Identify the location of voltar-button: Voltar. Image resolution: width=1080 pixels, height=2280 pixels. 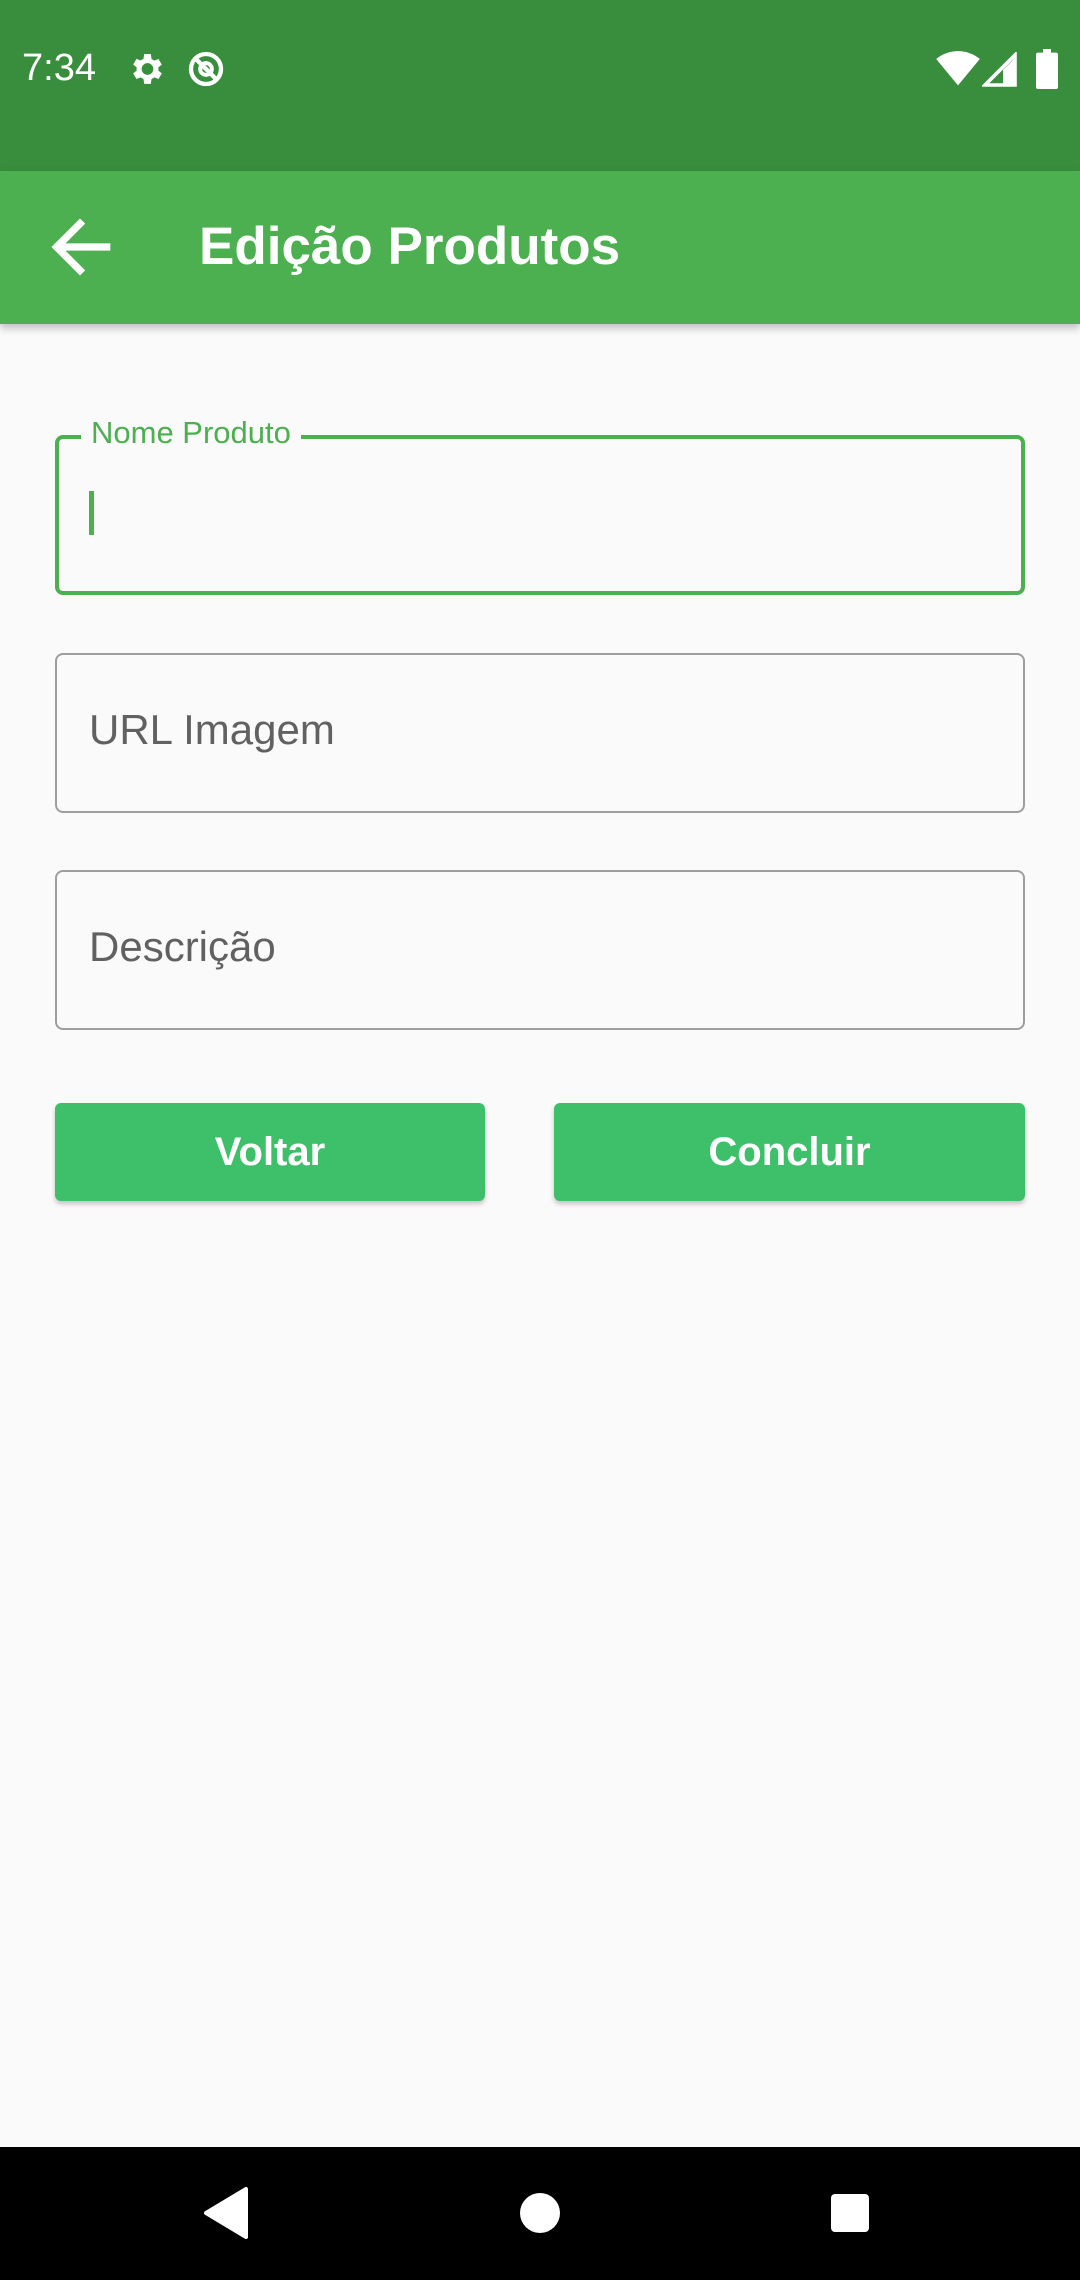
(270, 1152).